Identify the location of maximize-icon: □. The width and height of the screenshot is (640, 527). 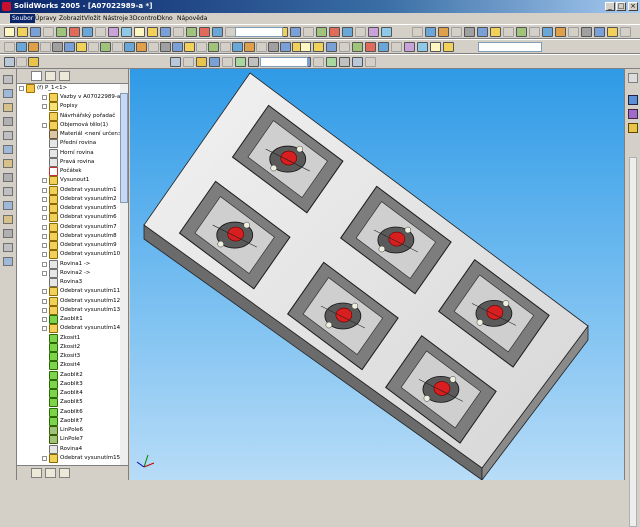
(621, 6).